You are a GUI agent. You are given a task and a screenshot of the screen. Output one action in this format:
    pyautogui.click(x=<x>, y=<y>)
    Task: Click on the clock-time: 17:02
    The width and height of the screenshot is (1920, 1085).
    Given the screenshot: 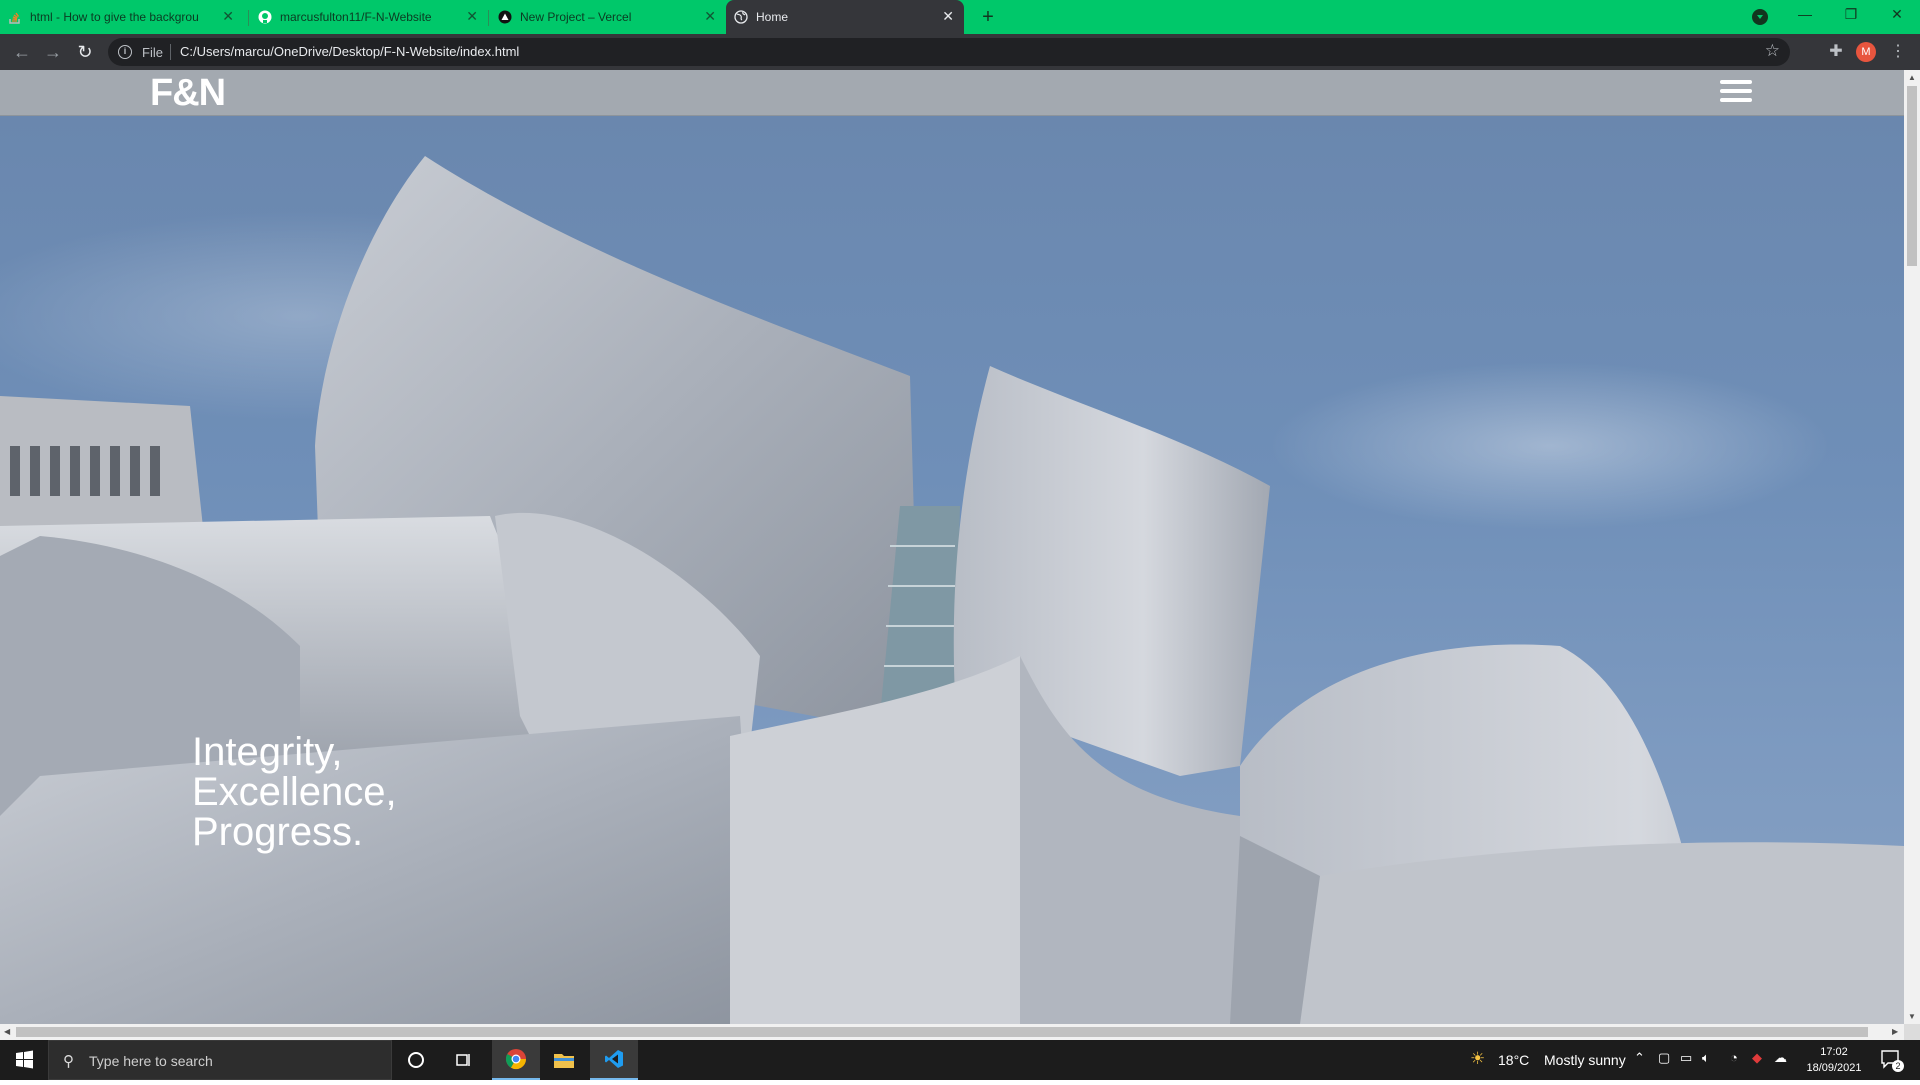 What is the action you would take?
    pyautogui.click(x=1834, y=1052)
    